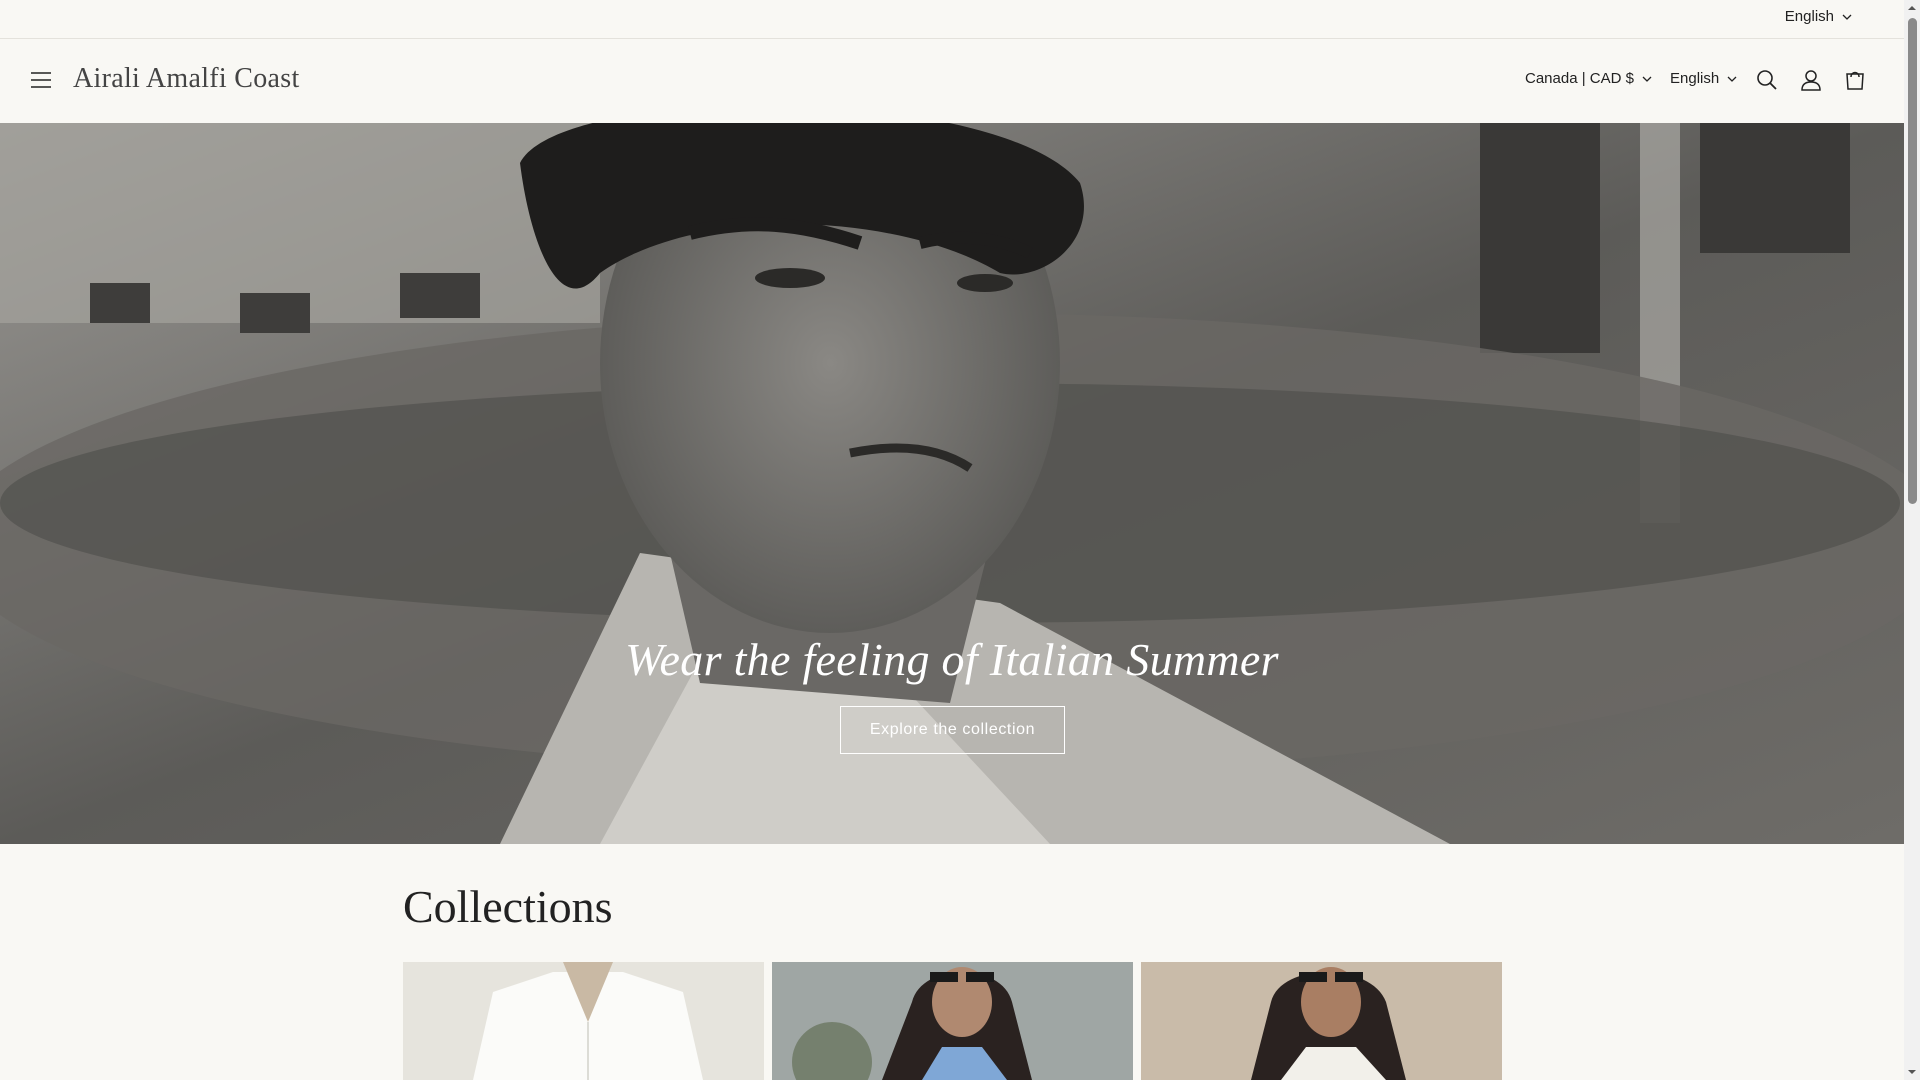  I want to click on topbar-language-selector: English, so click(1818, 16).